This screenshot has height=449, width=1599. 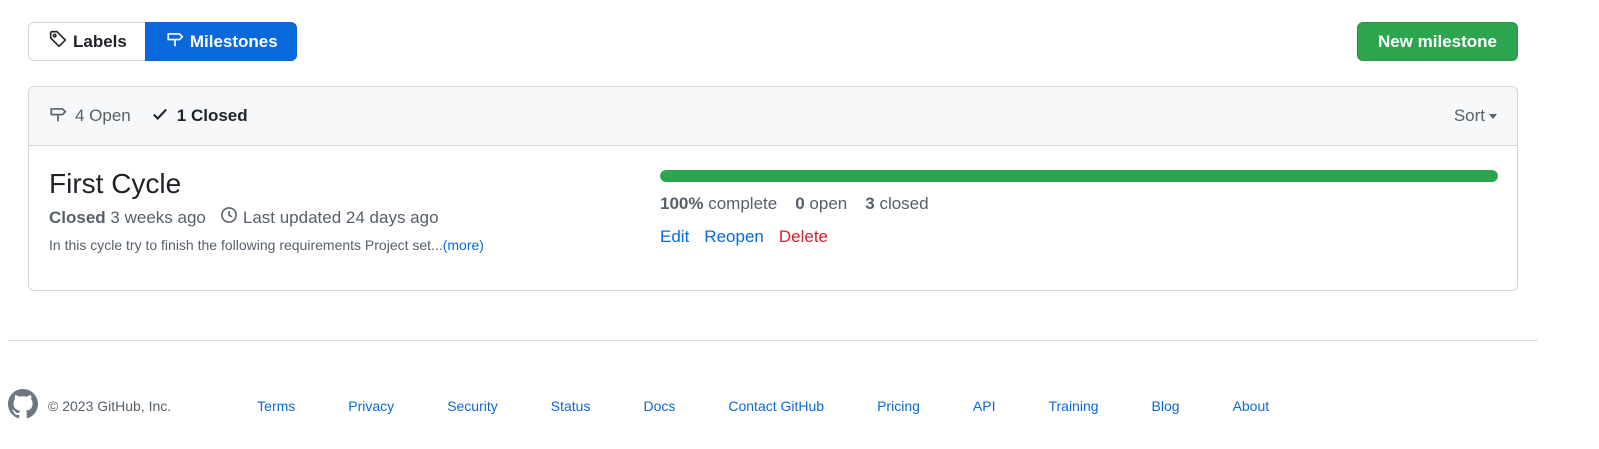 I want to click on footer-link-security: Security, so click(x=472, y=406).